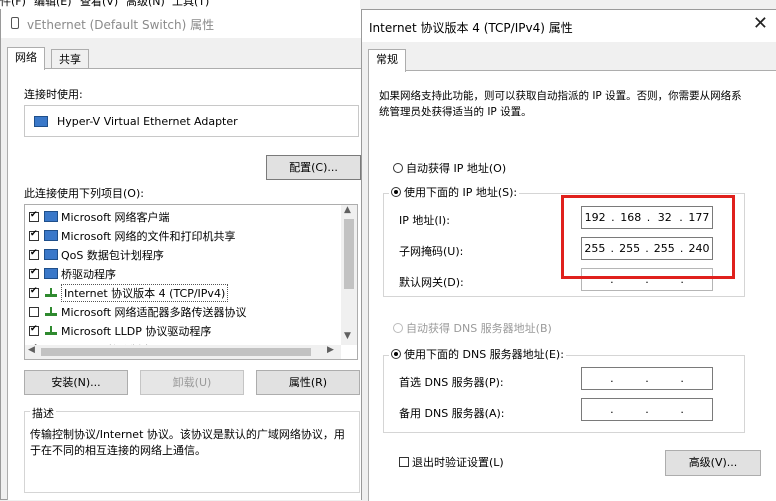 The image size is (776, 501). I want to click on tab-sharing-label: 共享, so click(70, 59).